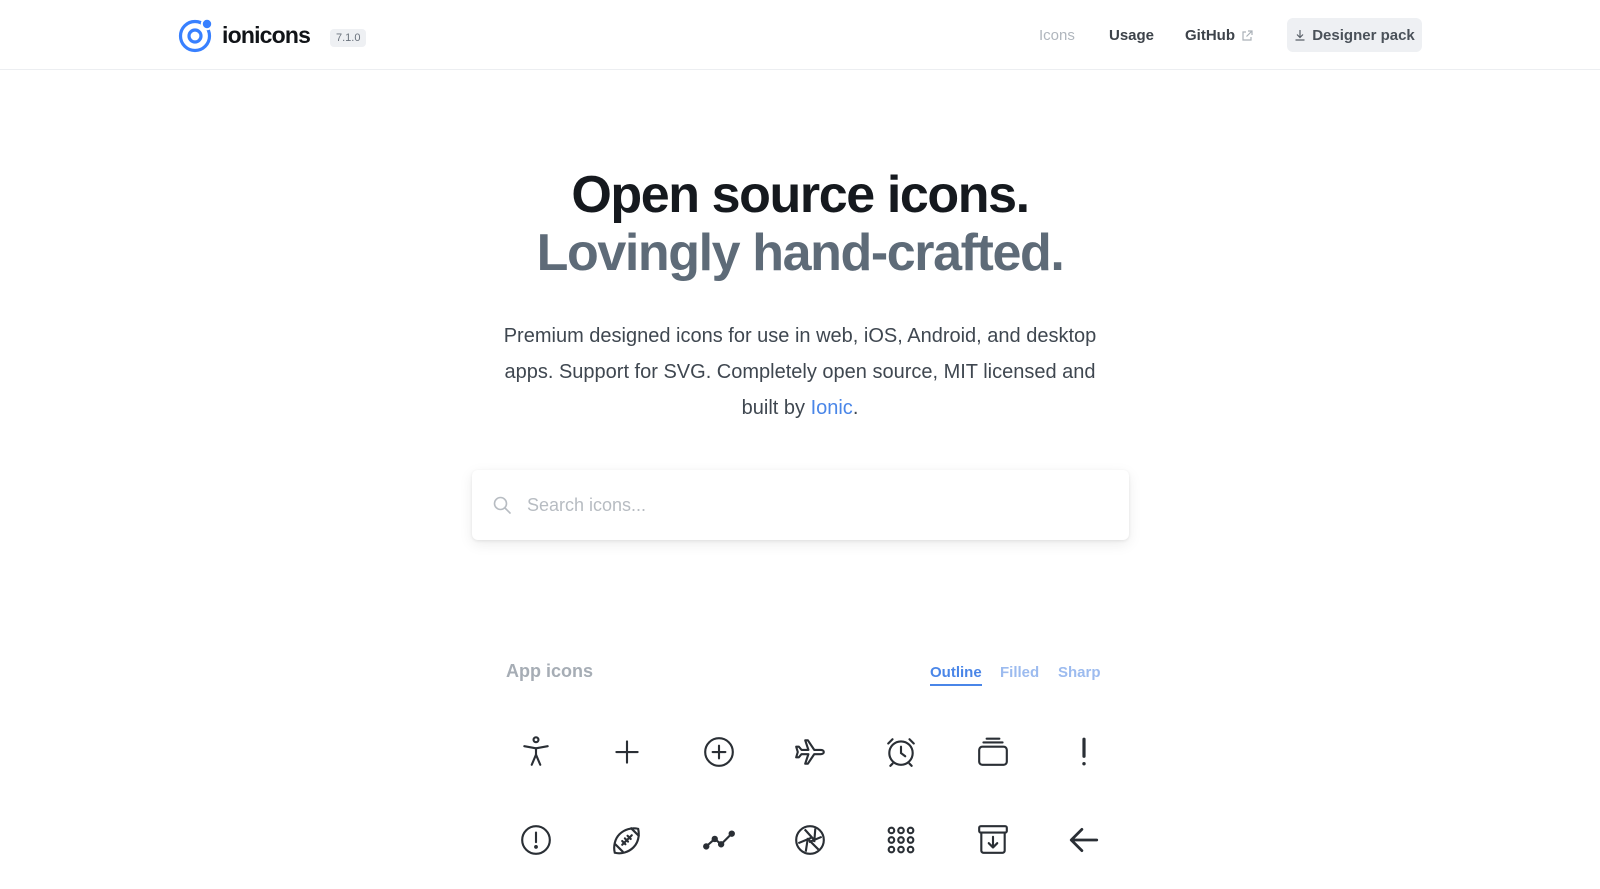  I want to click on tab-filled: Filled, so click(1019, 672).